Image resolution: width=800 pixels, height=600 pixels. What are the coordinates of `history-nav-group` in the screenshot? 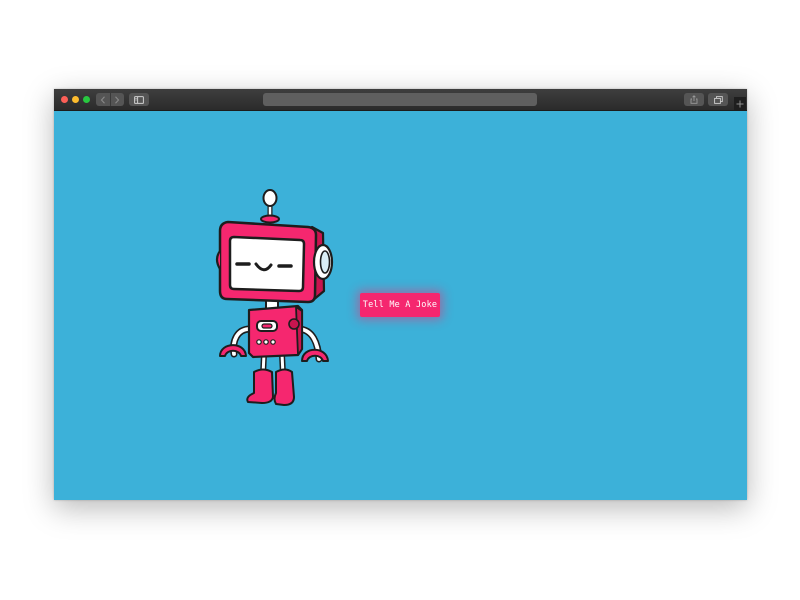 It's located at (110, 99).